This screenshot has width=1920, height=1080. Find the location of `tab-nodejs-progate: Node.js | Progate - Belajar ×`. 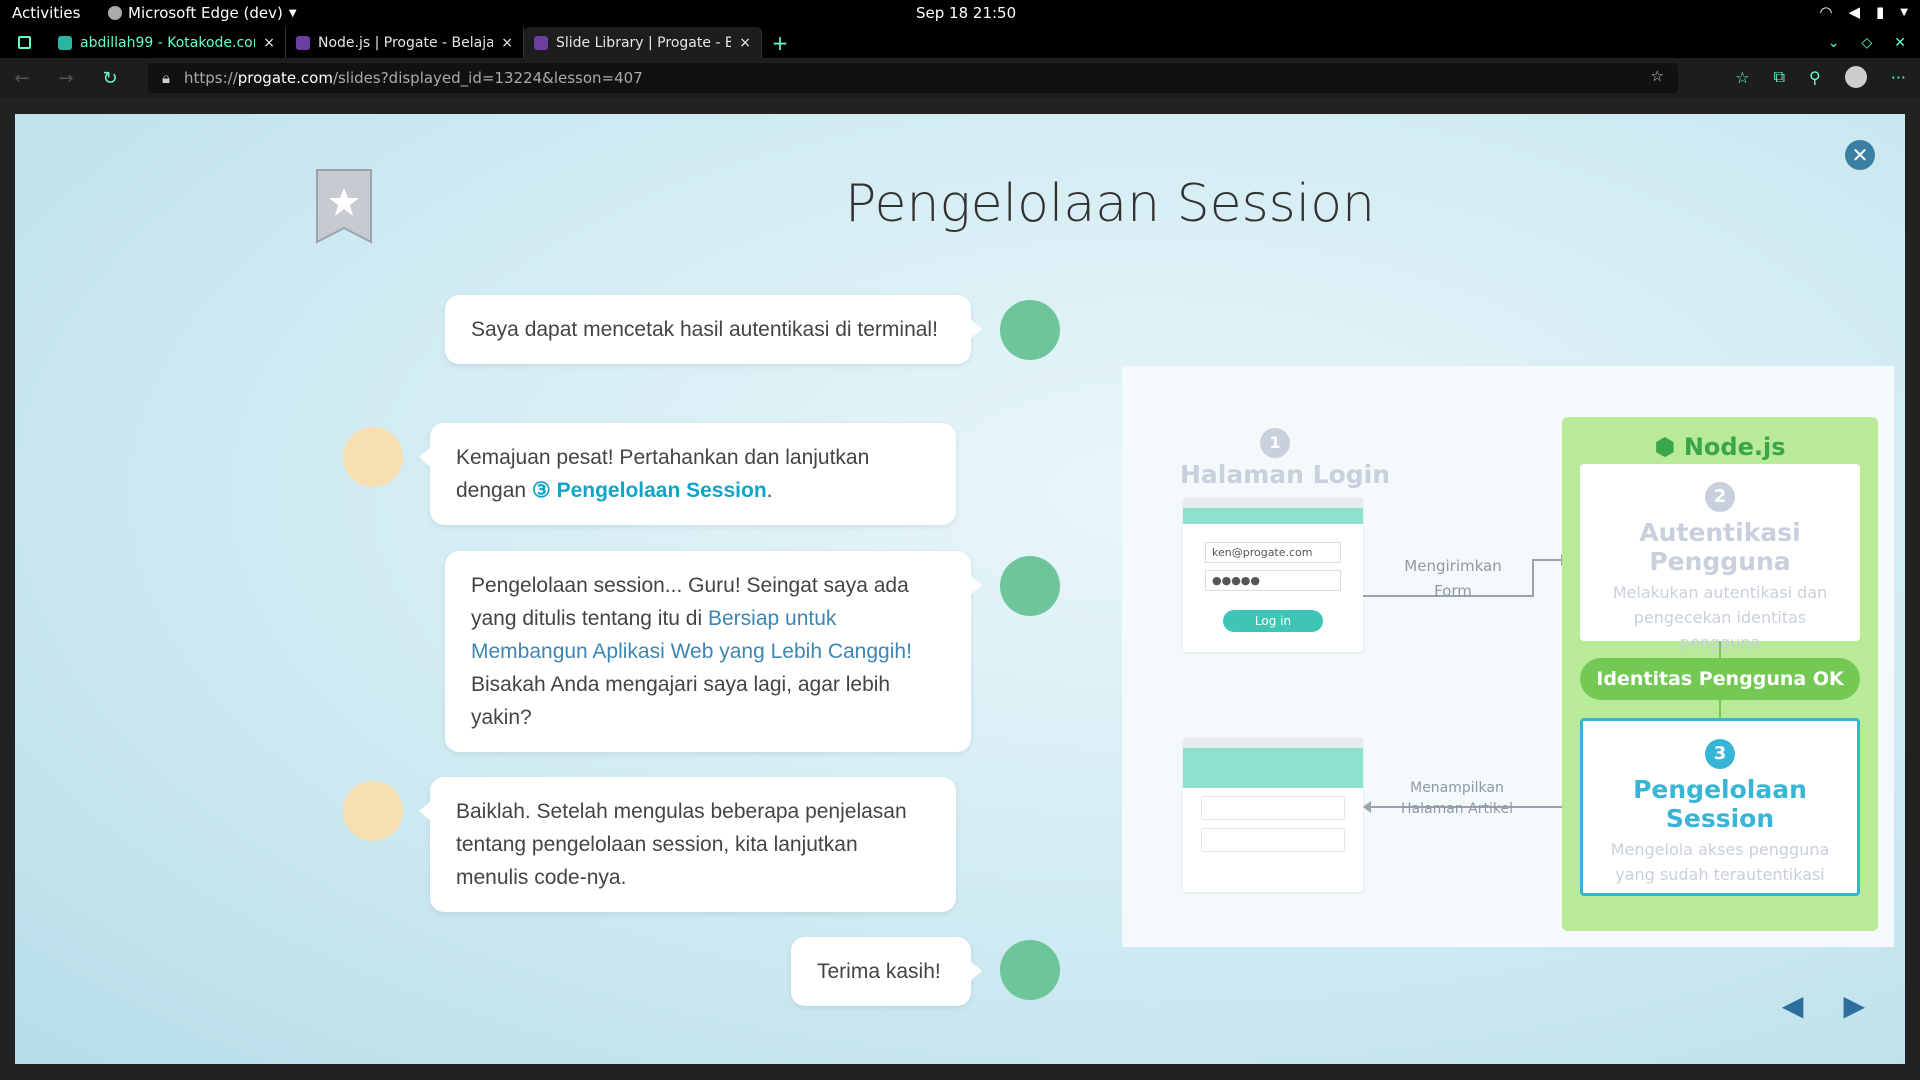

tab-nodejs-progate: Node.js | Progate - Belajar × is located at coordinates (405, 42).